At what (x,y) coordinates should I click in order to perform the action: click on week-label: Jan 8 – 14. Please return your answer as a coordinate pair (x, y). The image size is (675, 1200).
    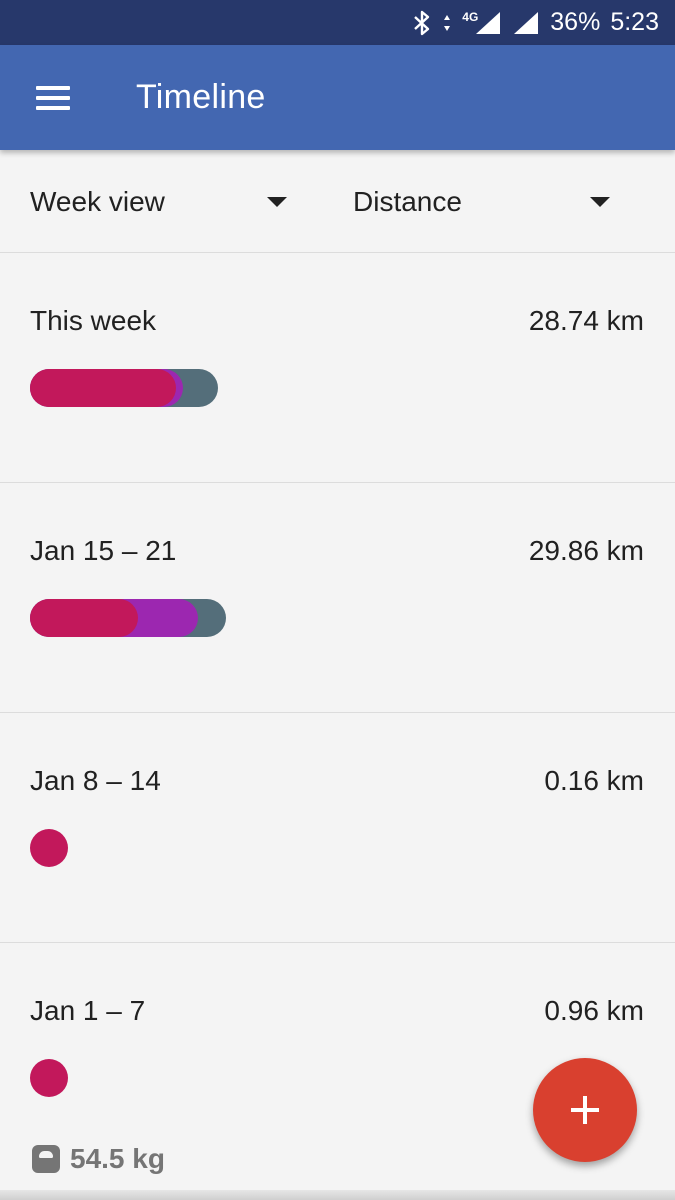
    Looking at the image, I should click on (95, 780).